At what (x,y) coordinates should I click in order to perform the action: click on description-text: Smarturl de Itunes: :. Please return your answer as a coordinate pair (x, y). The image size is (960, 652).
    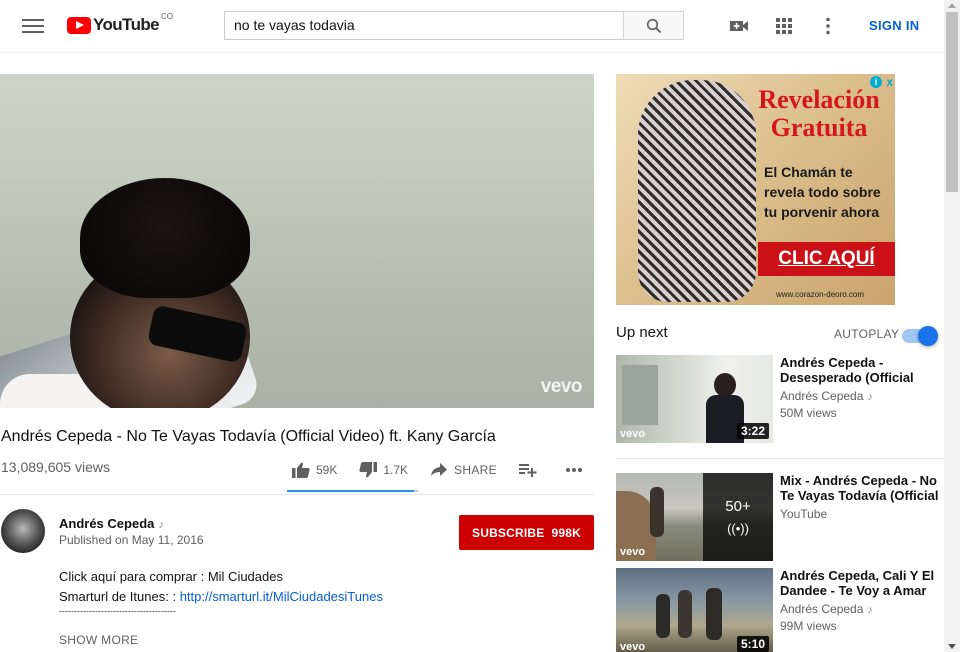
    Looking at the image, I should click on (118, 596).